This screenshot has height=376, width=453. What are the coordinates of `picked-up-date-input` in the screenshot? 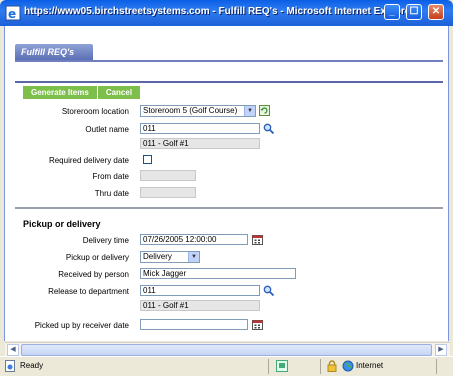 It's located at (194, 324).